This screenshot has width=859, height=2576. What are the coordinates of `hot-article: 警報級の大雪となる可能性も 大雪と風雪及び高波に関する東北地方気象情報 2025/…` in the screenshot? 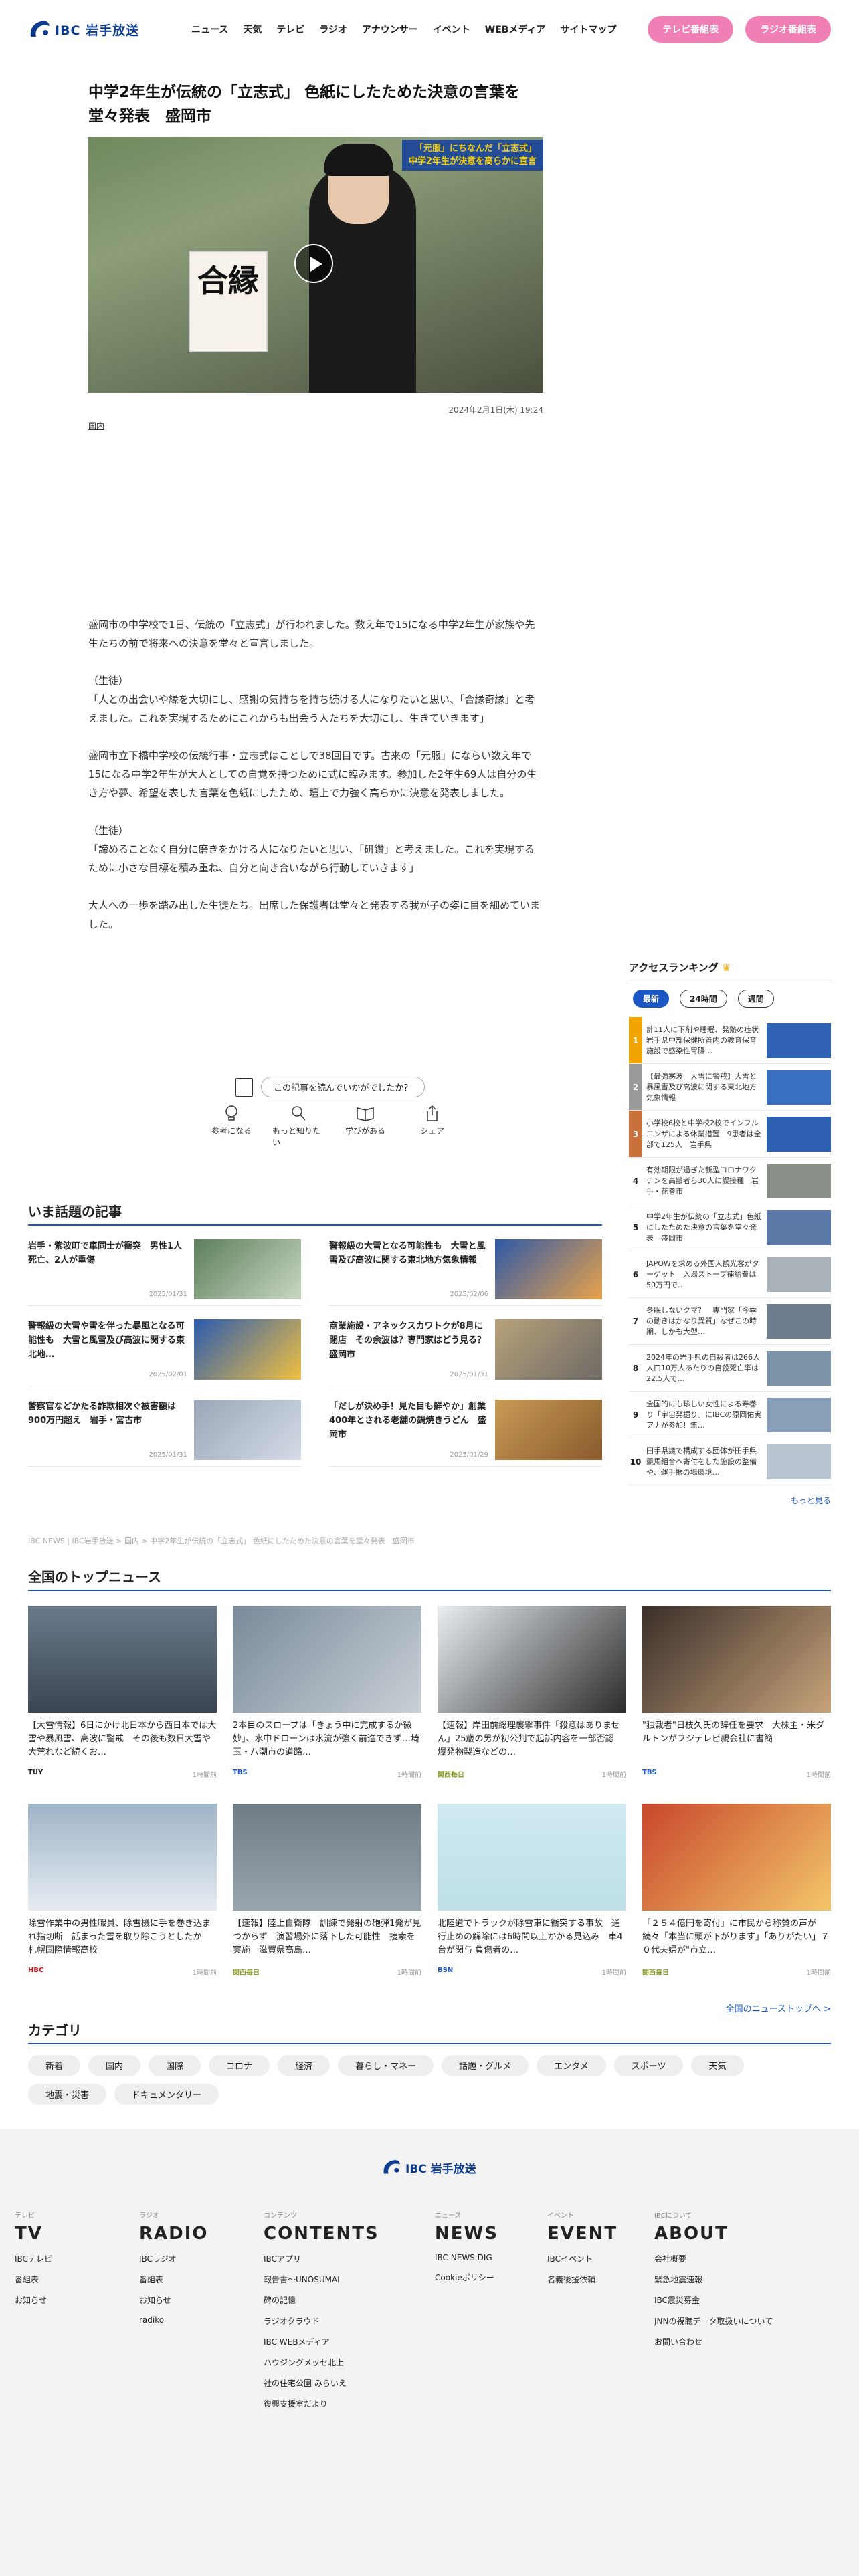 It's located at (465, 1272).